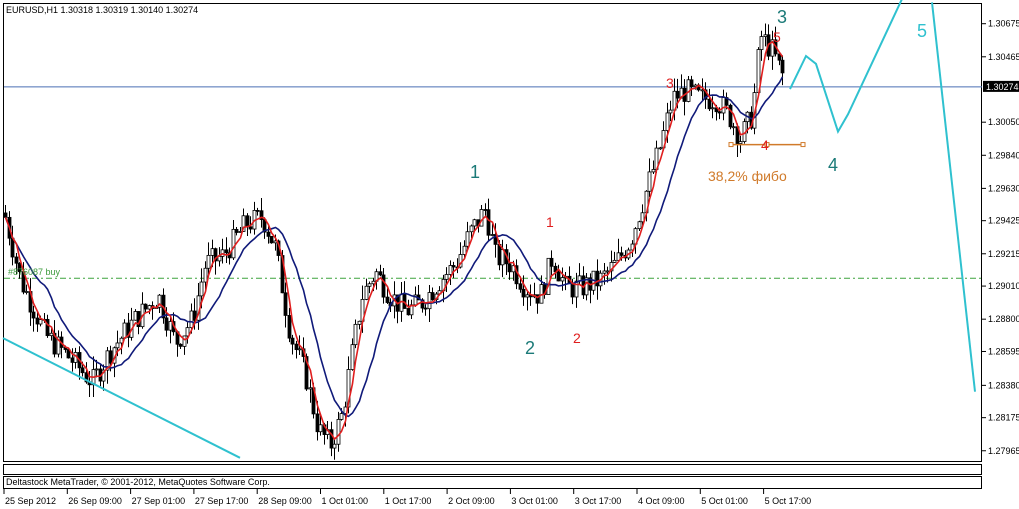  I want to click on wave-label-large-3: 3, so click(782, 17).